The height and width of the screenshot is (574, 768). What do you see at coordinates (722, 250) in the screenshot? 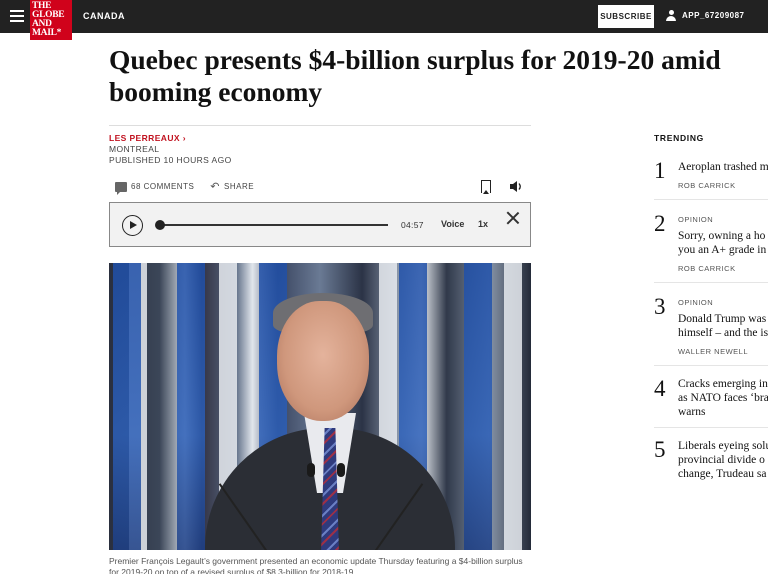
I see `trending-title: you an A+ grade in` at bounding box center [722, 250].